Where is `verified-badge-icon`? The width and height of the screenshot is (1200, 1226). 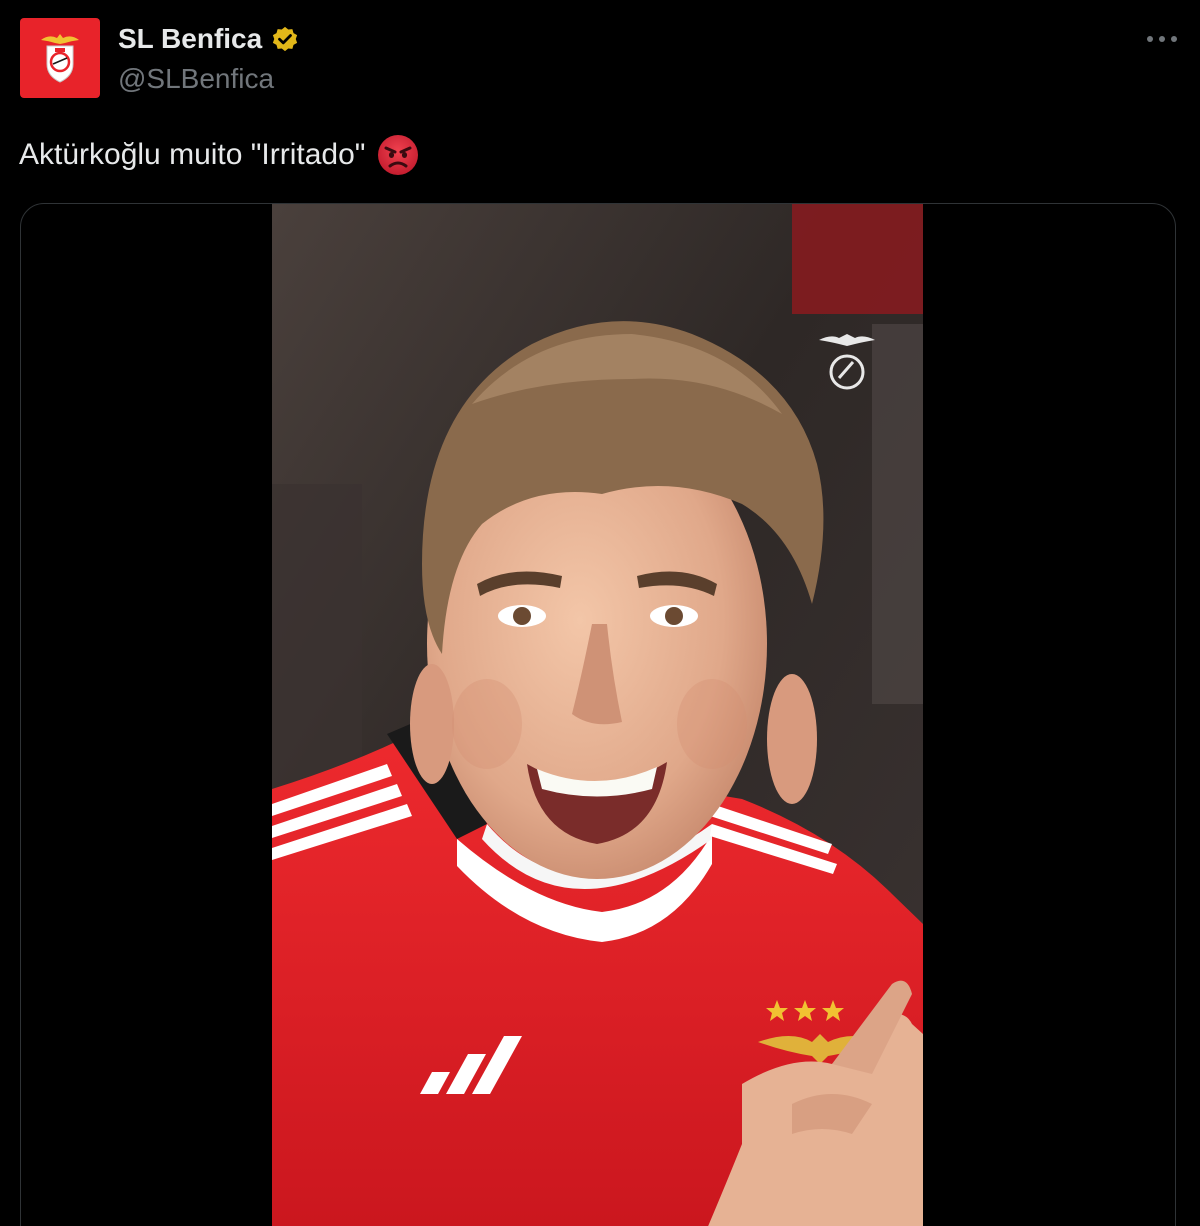
verified-badge-icon is located at coordinates (285, 39).